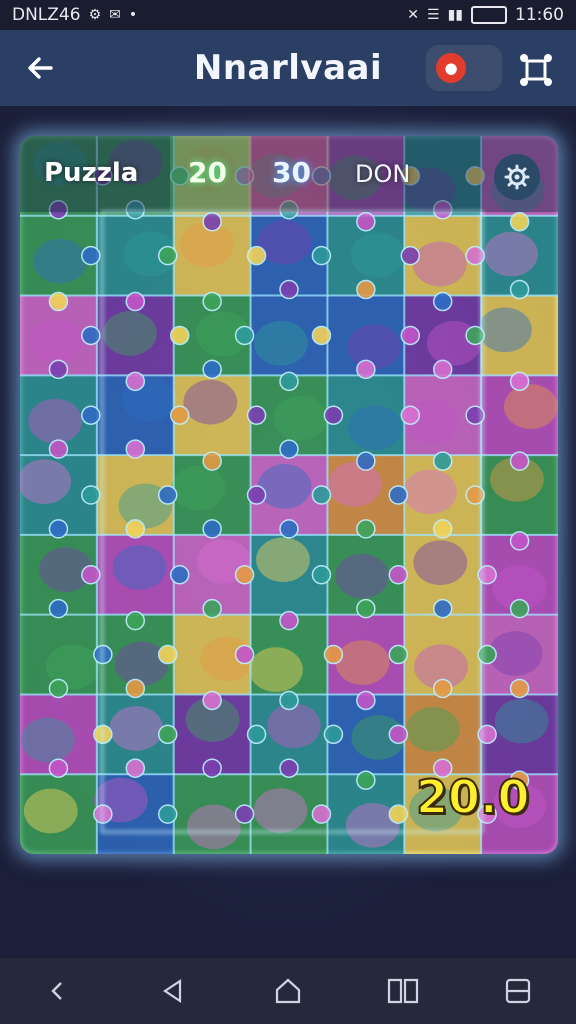 The image size is (576, 1024). Describe the element at coordinates (472, 797) in the screenshot. I see `score-display: 20.0` at that location.